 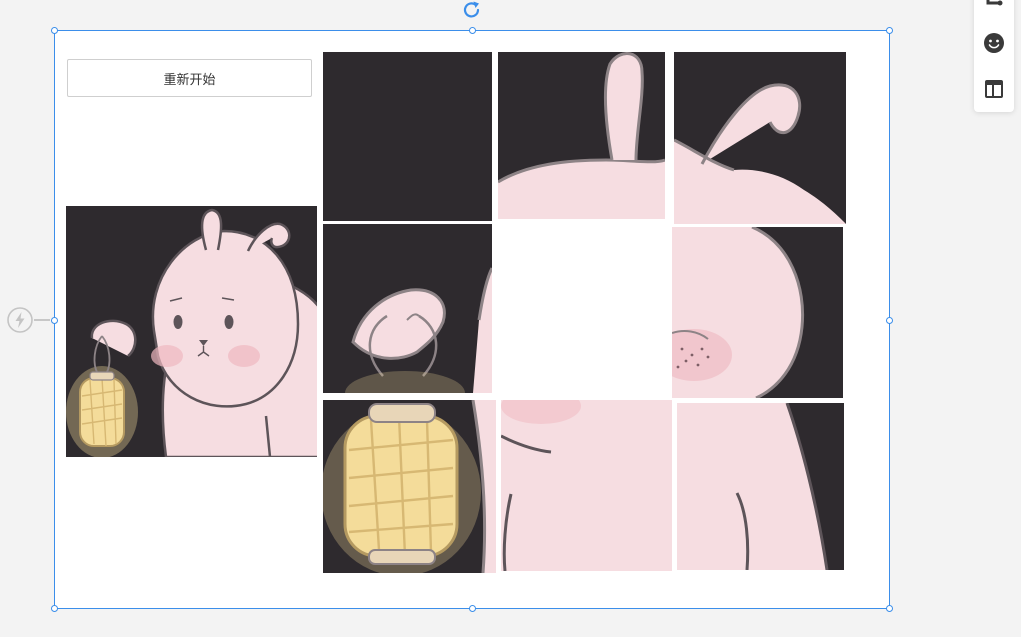 I want to click on resize-handle-bottom-right, so click(x=889, y=608).